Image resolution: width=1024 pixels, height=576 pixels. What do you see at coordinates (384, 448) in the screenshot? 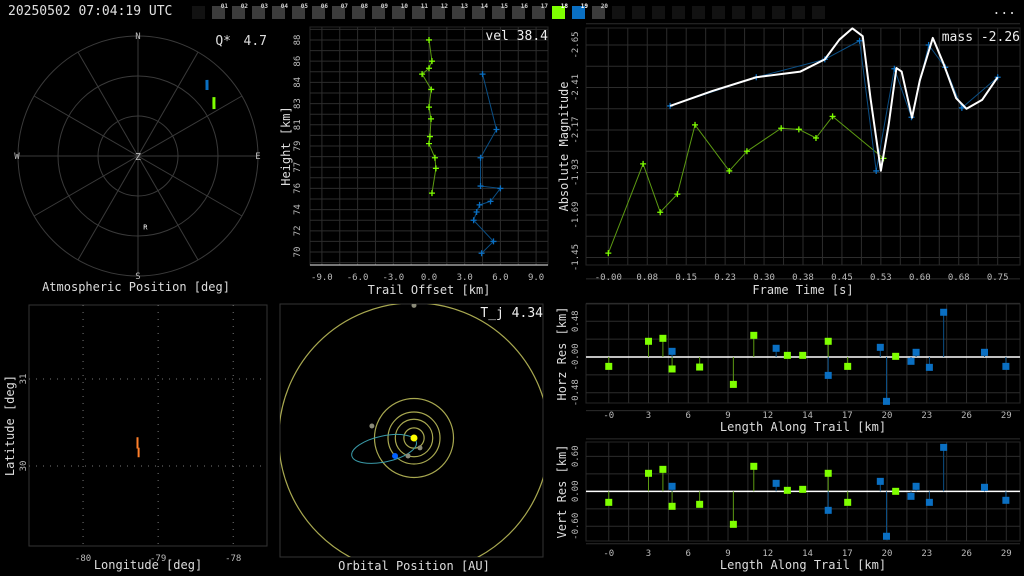
I see `meteoroid-orbit` at bounding box center [384, 448].